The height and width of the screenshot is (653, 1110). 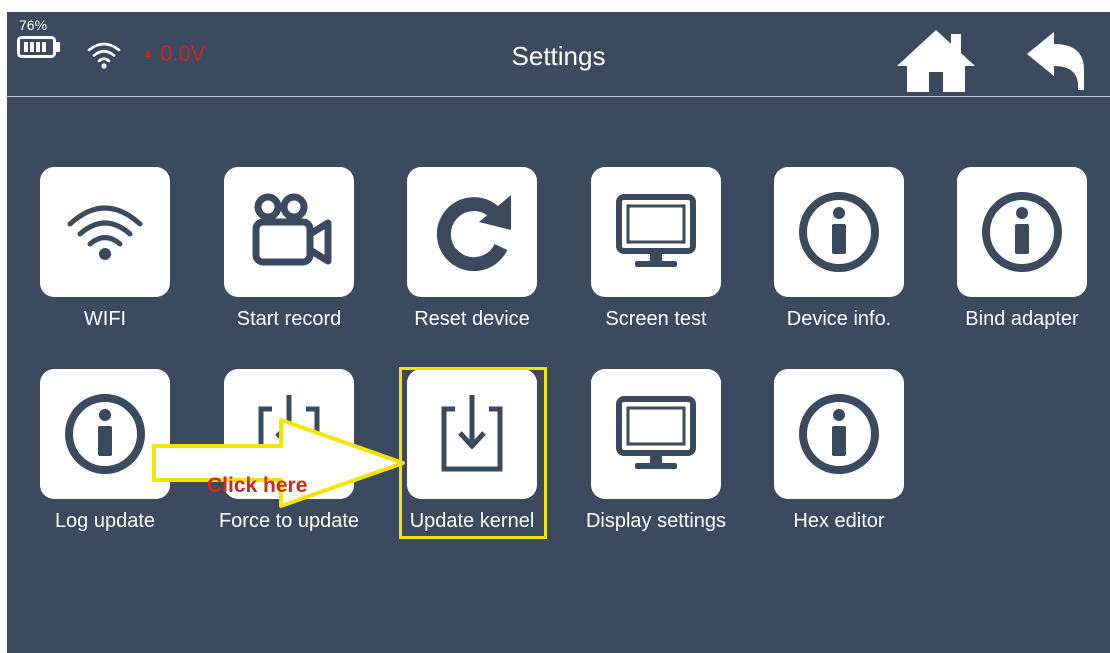 I want to click on start-record-tile, so click(x=289, y=232).